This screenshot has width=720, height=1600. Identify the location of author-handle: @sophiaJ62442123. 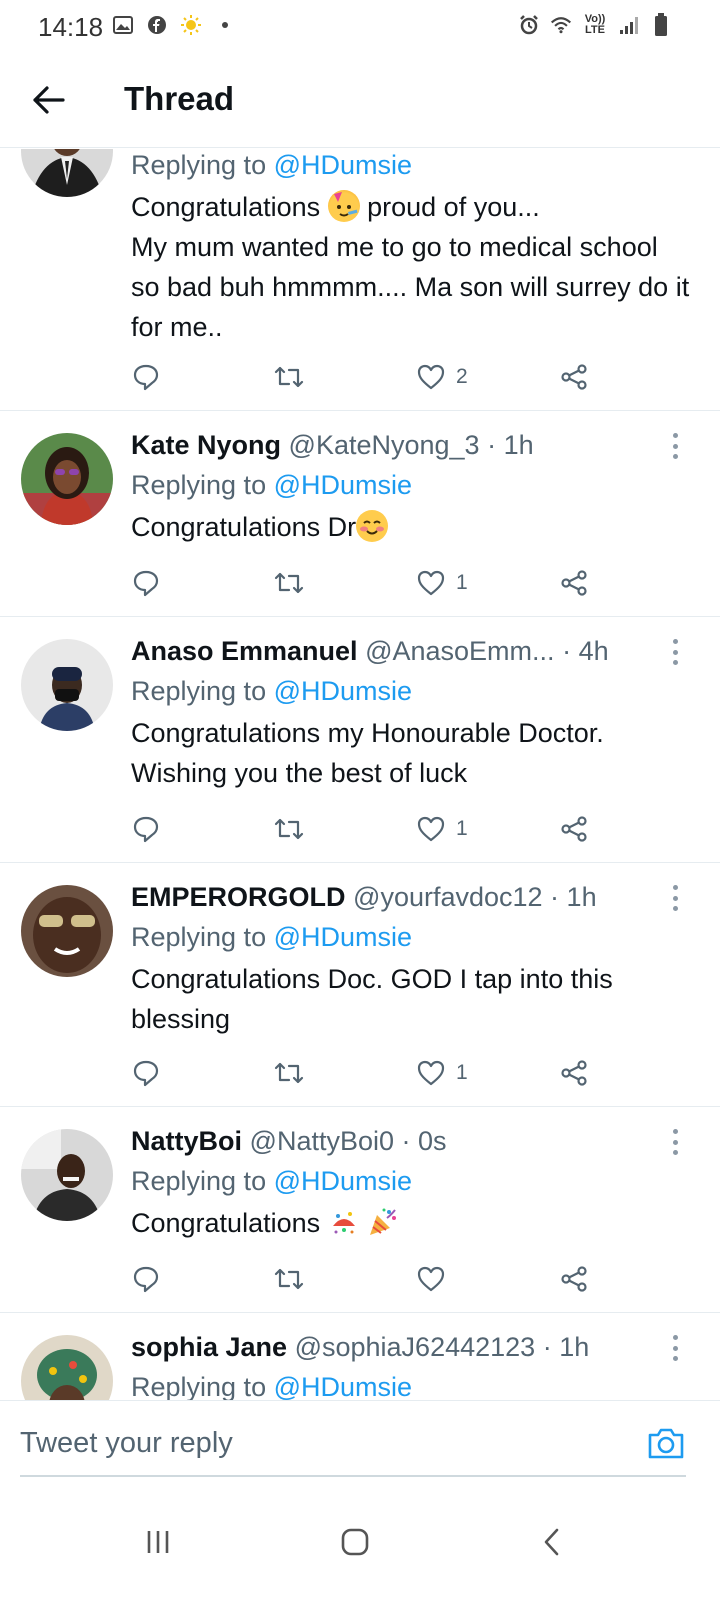
(415, 1347).